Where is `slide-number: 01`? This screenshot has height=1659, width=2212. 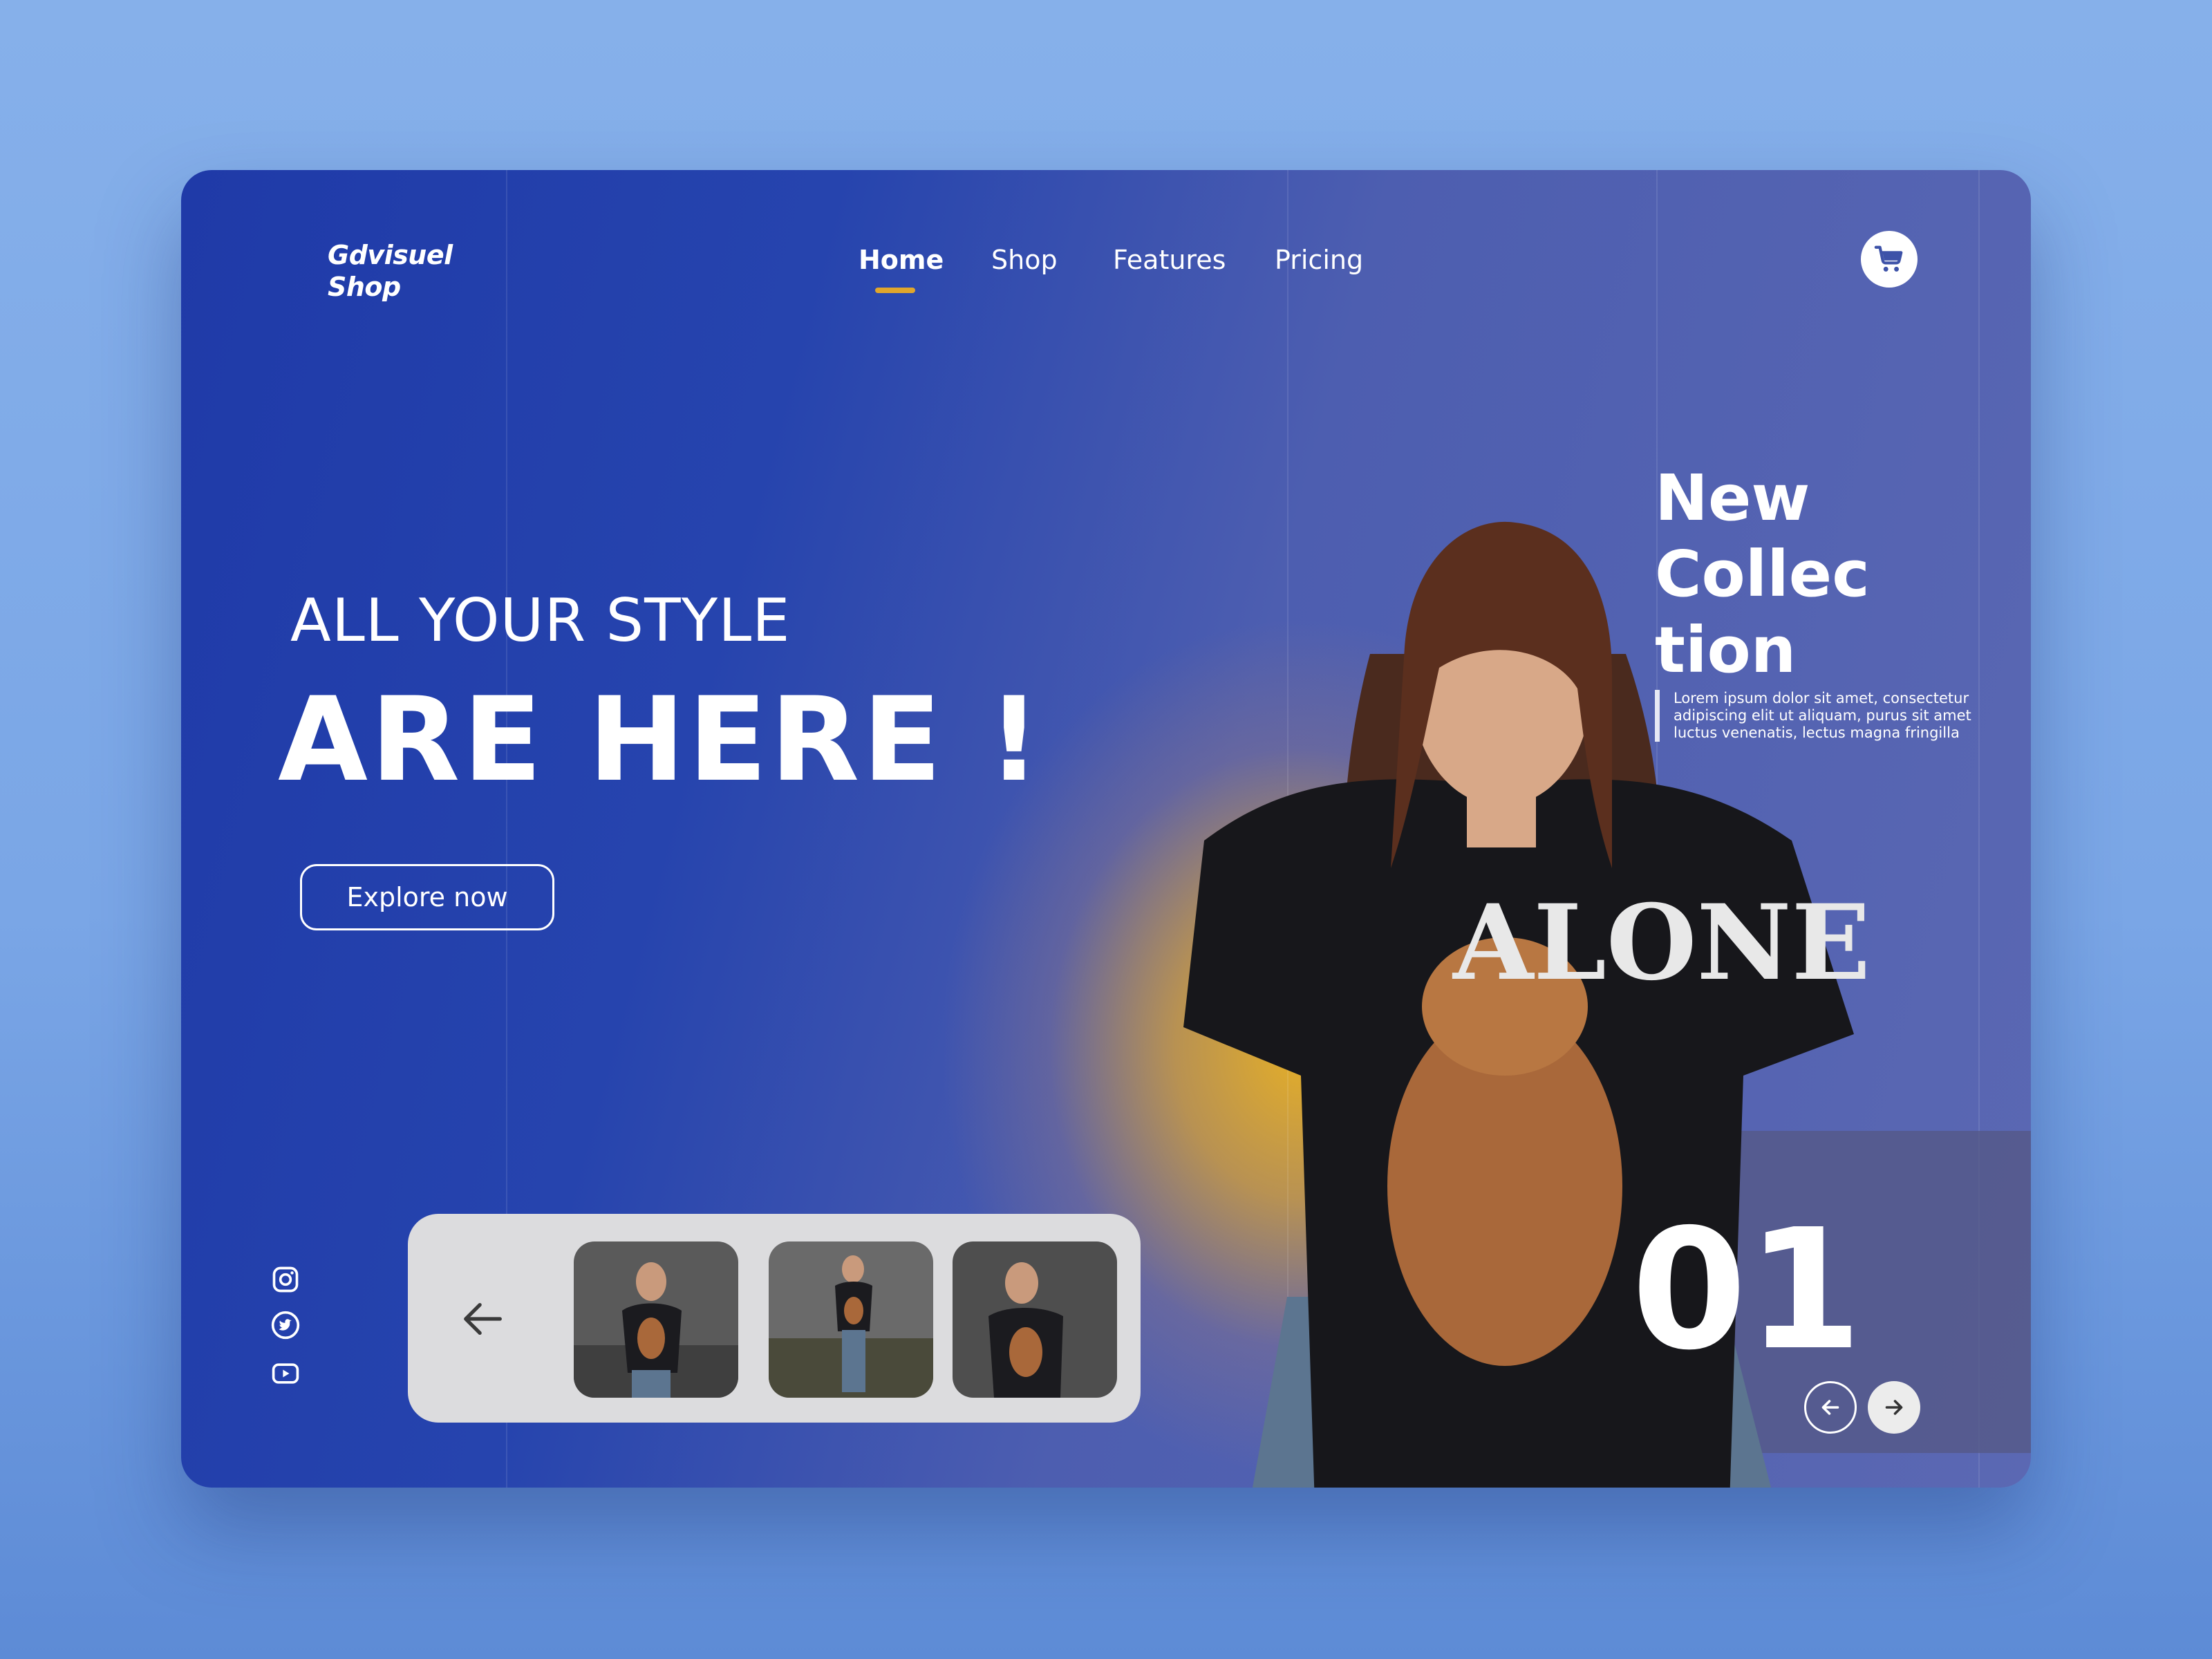 slide-number: 01 is located at coordinates (1746, 1290).